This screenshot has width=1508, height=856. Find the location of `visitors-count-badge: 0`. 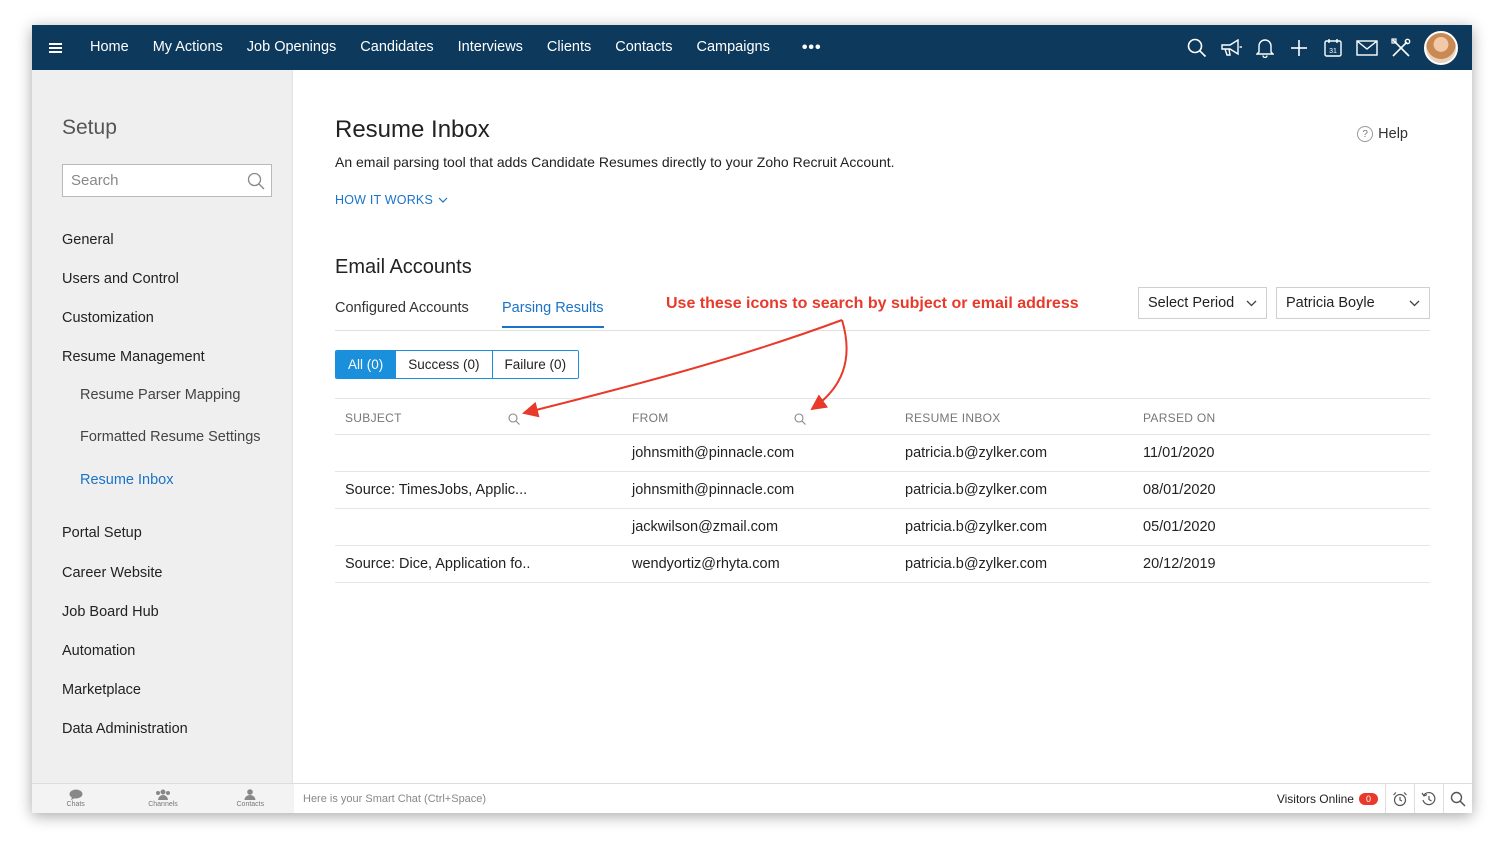

visitors-count-badge: 0 is located at coordinates (1368, 799).